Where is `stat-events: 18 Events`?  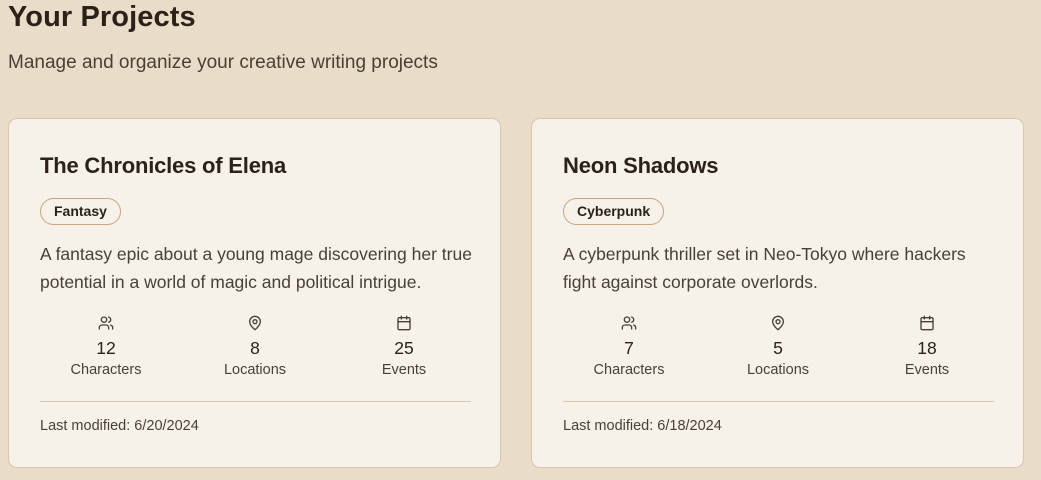
stat-events: 18 Events is located at coordinates (927, 347).